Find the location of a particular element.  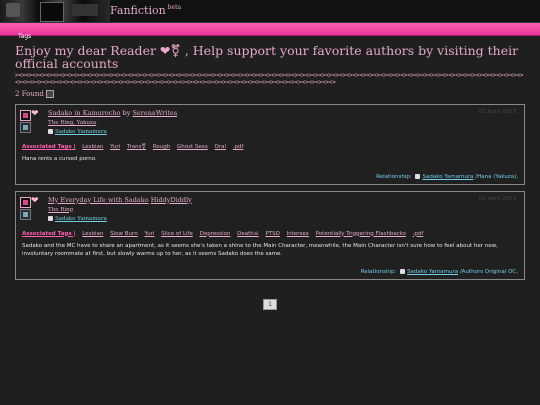

story-title-link: My Everyday Life with Sadako is located at coordinates (98, 200).